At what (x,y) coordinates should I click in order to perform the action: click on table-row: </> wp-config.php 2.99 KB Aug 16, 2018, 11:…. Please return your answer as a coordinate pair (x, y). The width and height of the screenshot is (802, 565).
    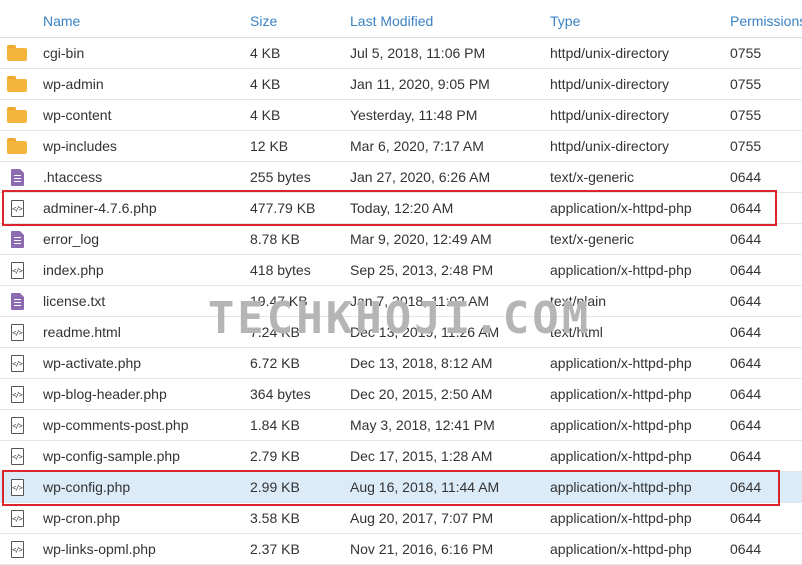
    Looking at the image, I should click on (401, 487).